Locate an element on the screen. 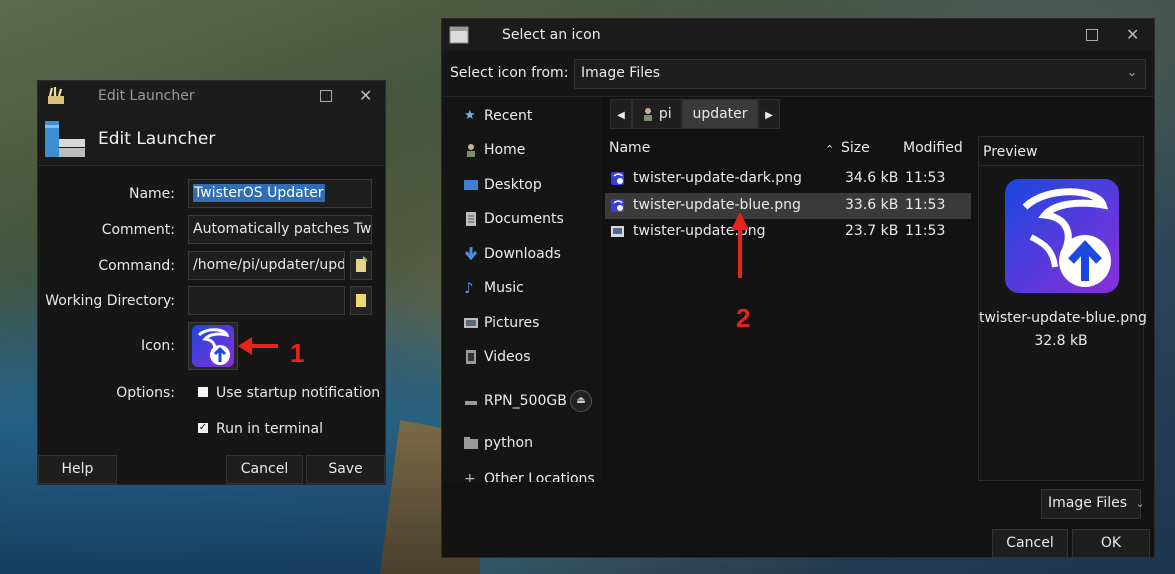 This screenshot has width=1175, height=574. checkbox-checked-icon: ✓ is located at coordinates (203, 427).